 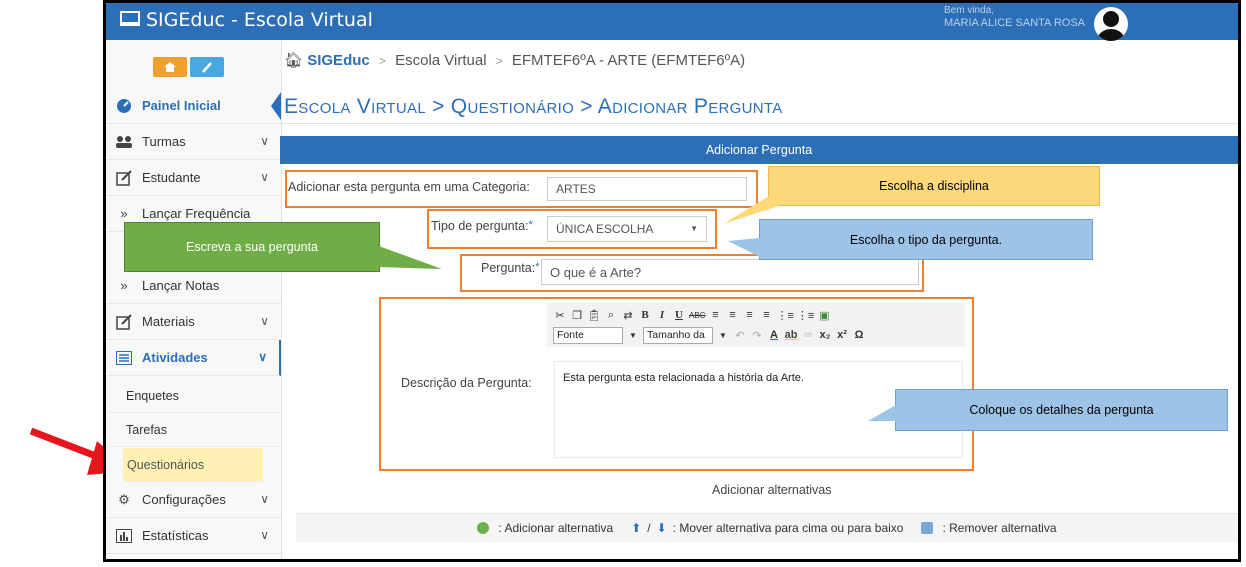 I want to click on callout-discipline: Escolha a disciplina, so click(x=934, y=186).